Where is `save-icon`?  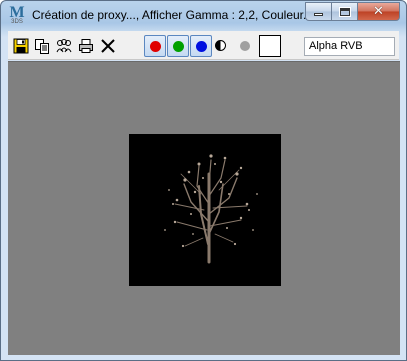 save-icon is located at coordinates (21, 46).